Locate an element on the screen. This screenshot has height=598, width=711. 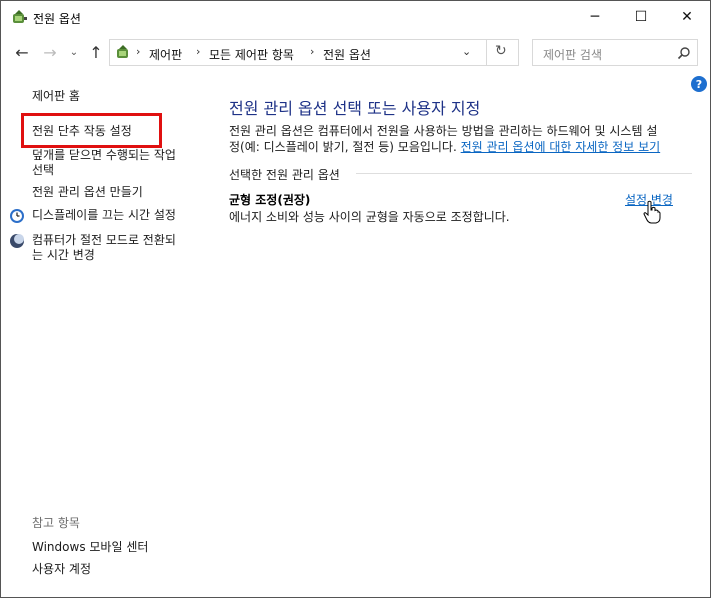
sleep-moon-icon is located at coordinates (17, 241).